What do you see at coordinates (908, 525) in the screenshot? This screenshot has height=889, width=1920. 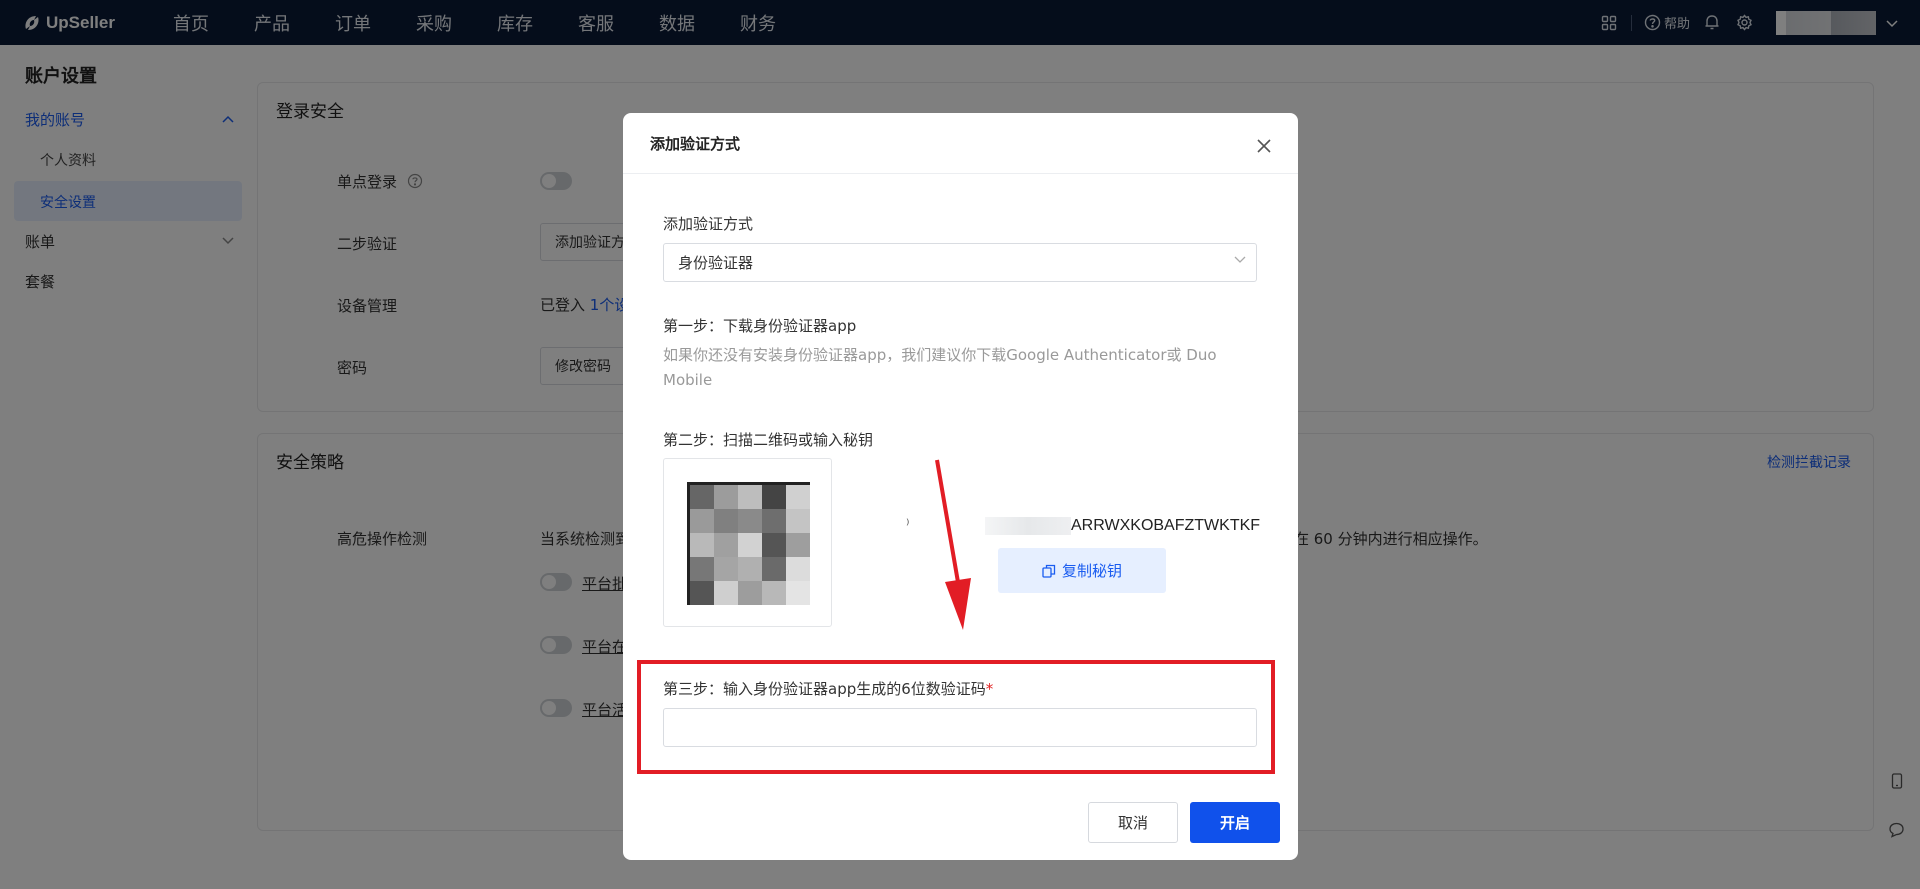 I see `key-fragment: ⁾` at bounding box center [908, 525].